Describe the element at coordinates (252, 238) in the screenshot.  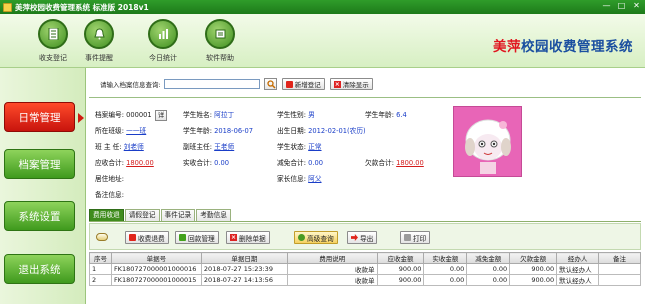
I see `delete-receipt-label: 删除单据` at that location.